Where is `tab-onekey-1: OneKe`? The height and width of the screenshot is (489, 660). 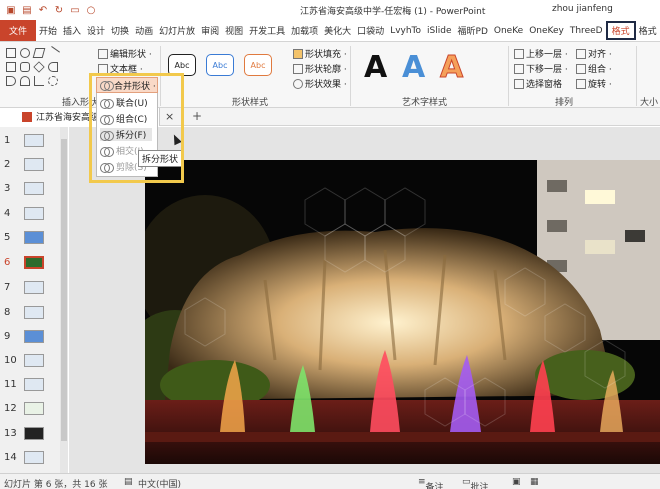
tab-onekey-1: OneKe is located at coordinates (508, 30).